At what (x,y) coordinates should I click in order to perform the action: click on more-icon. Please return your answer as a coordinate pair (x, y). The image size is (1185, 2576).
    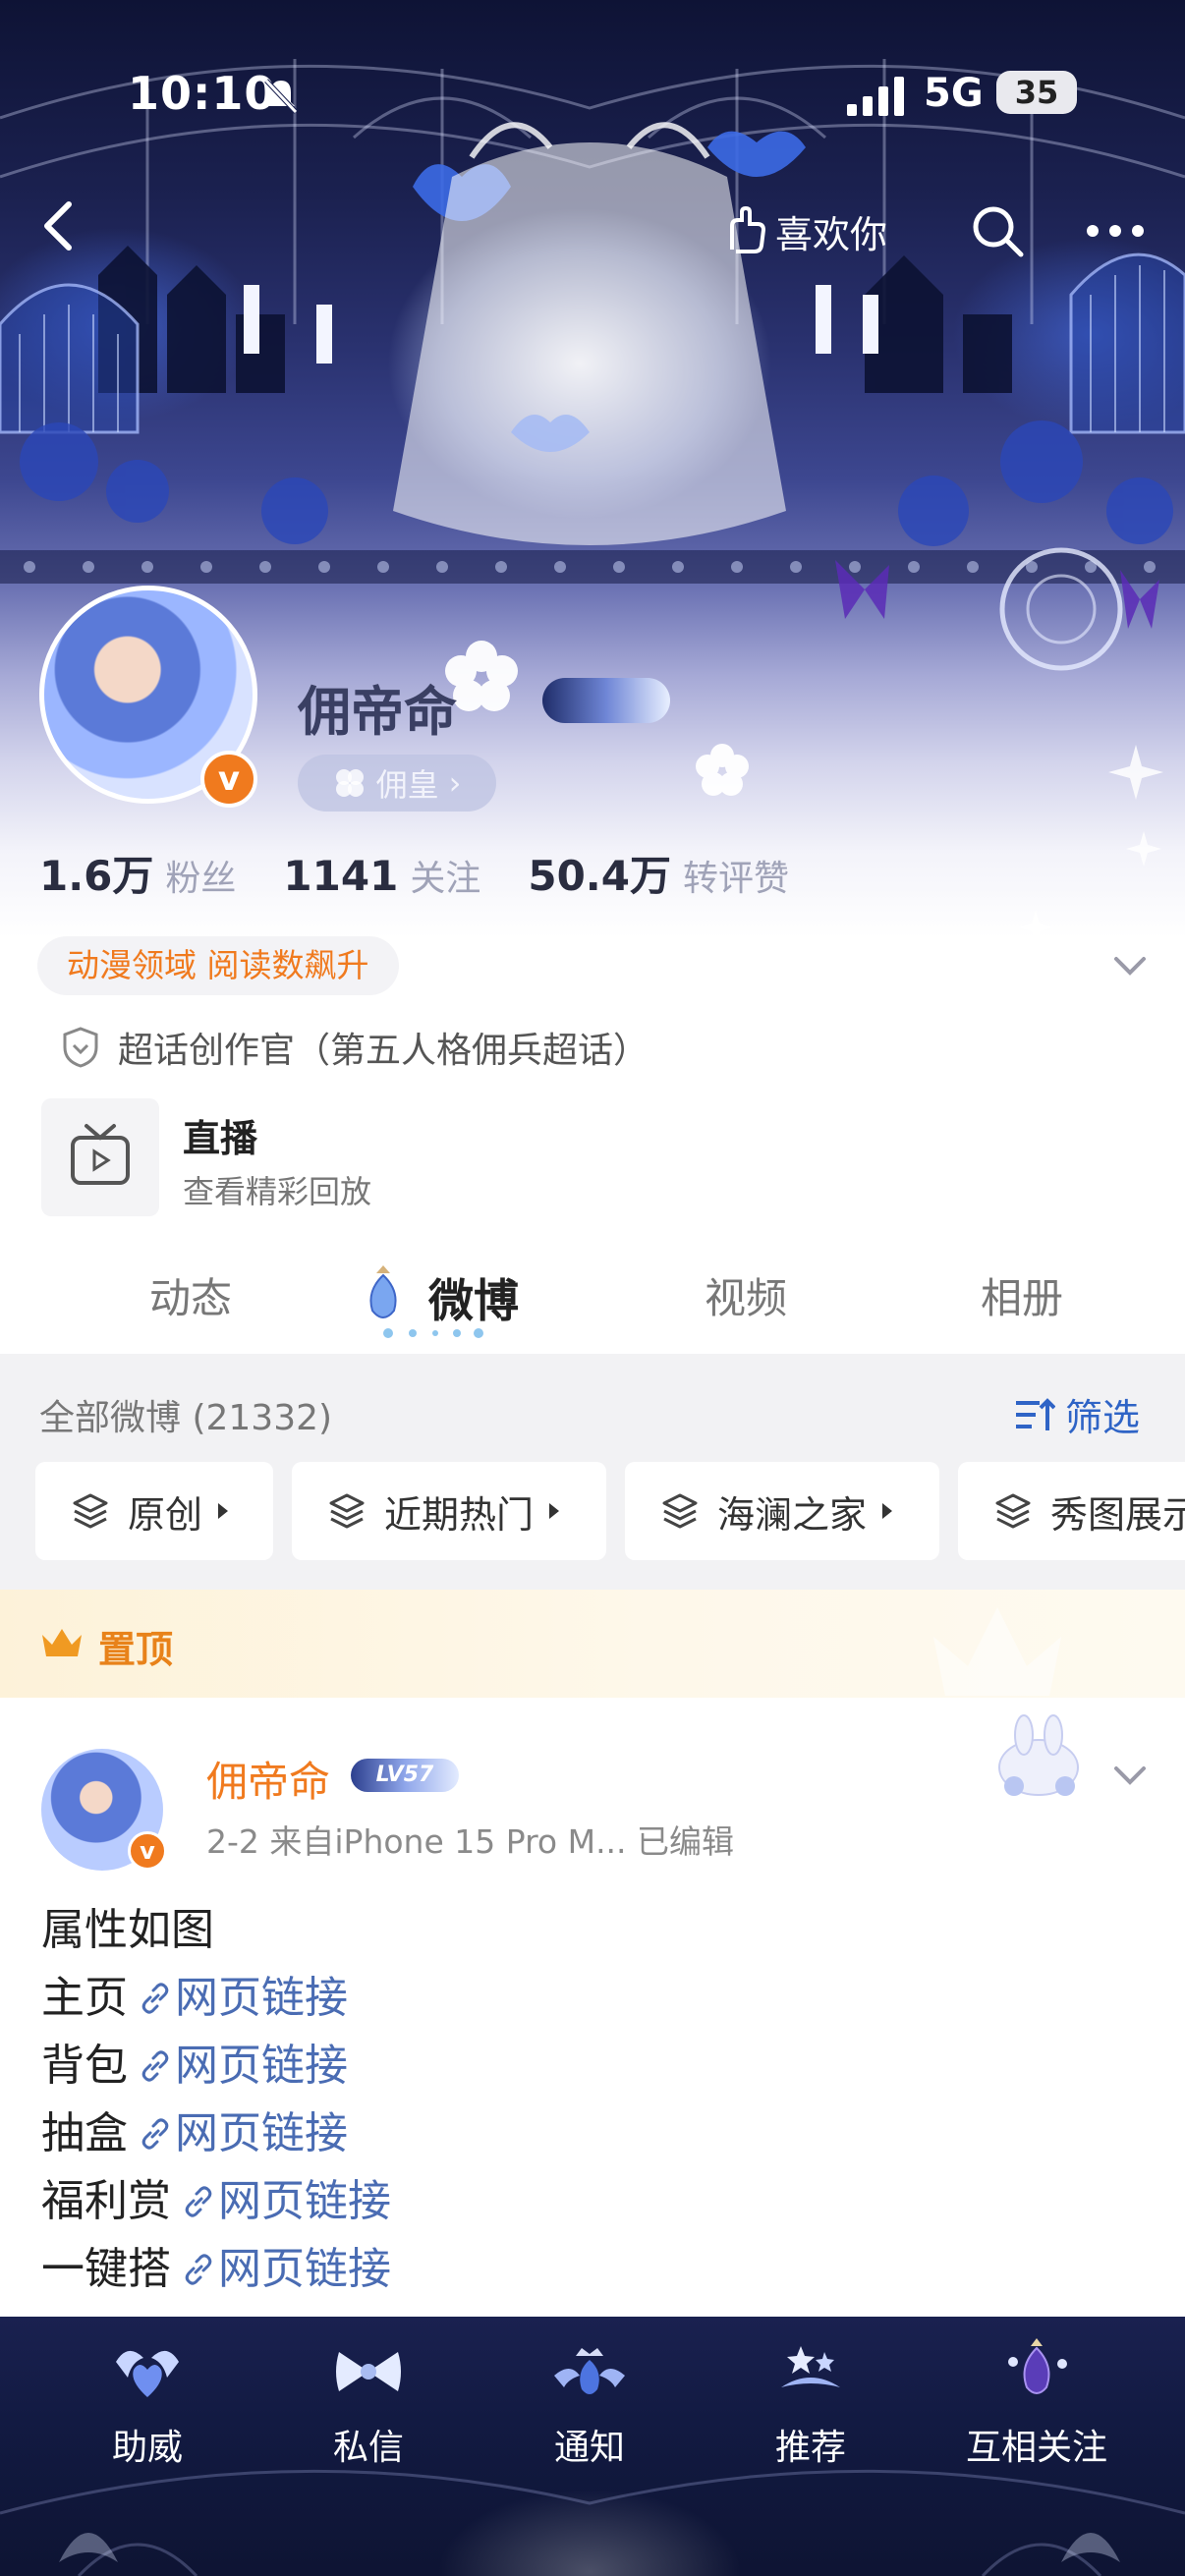
    Looking at the image, I should click on (1115, 230).